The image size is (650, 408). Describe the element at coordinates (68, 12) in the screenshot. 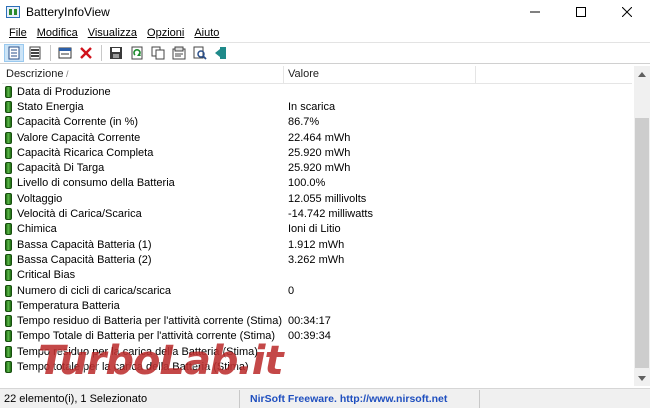

I see `window-title: BatteryInfoView` at that location.